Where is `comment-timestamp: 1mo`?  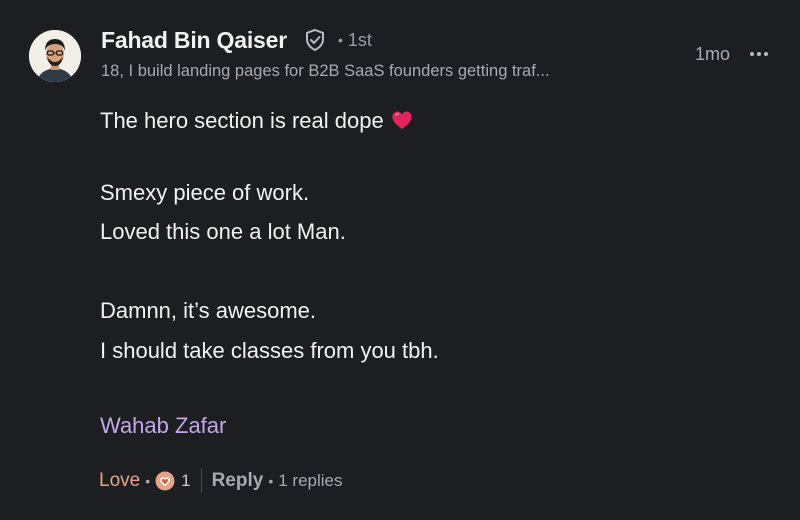 comment-timestamp: 1mo is located at coordinates (713, 54).